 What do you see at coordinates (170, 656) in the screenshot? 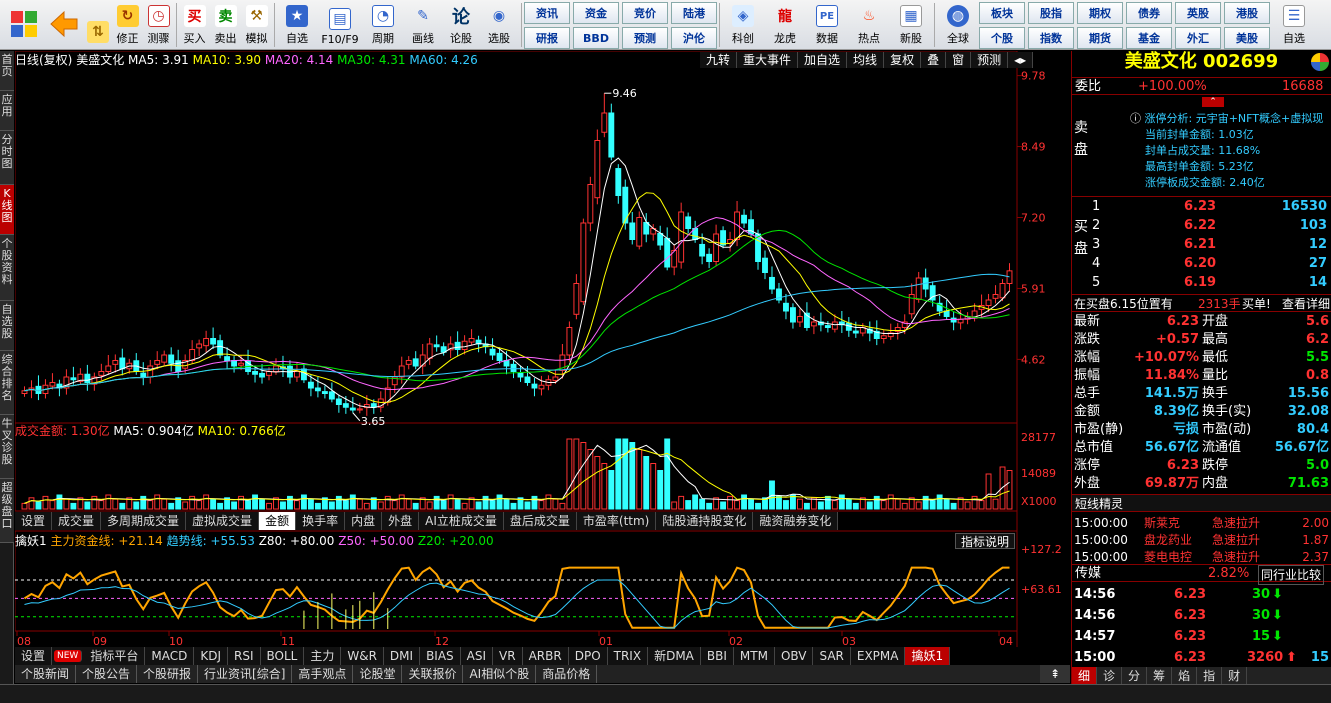
I see `ind-tab-macd: MACD` at bounding box center [170, 656].